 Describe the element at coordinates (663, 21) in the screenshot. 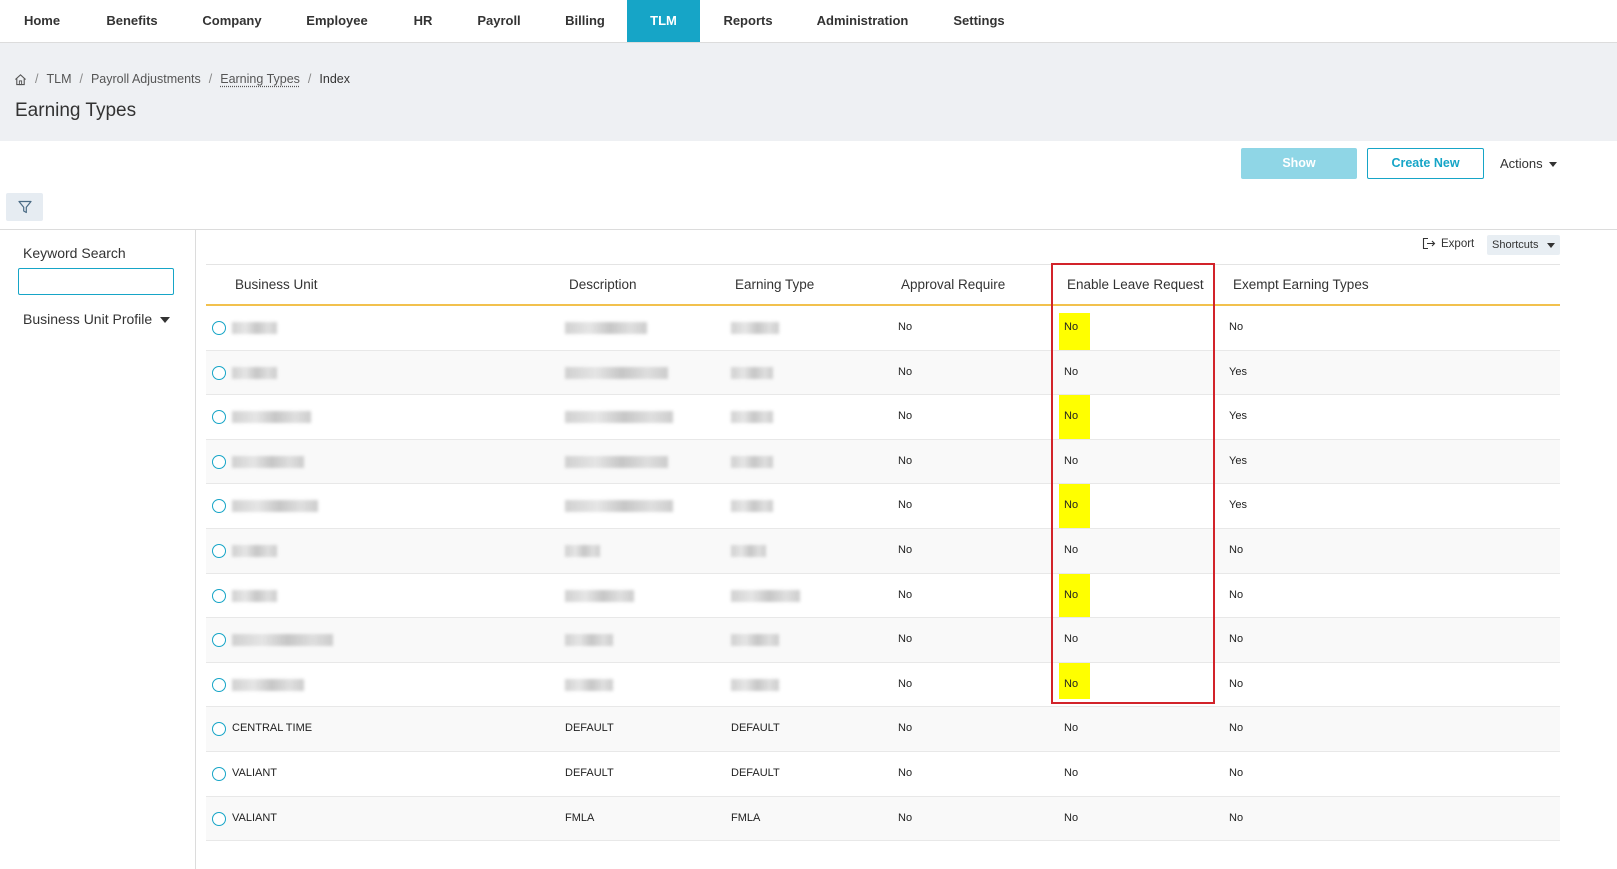

I see `nav-tlm: TLM` at that location.